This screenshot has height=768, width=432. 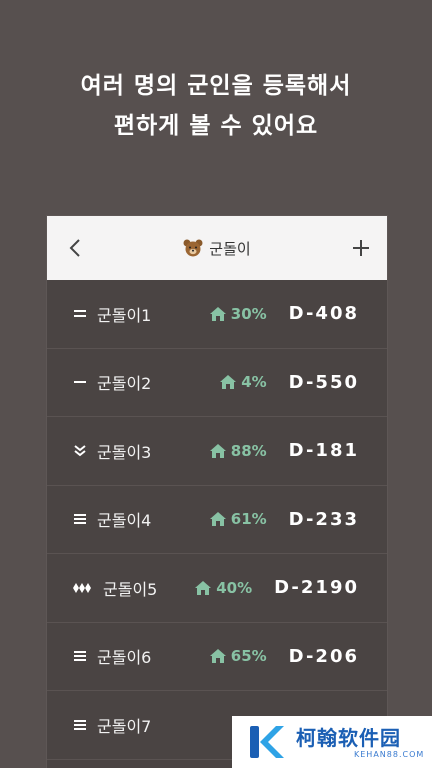 What do you see at coordinates (216, 126) in the screenshot?
I see `headline-line-2: 편하게 볼 수 있어요` at bounding box center [216, 126].